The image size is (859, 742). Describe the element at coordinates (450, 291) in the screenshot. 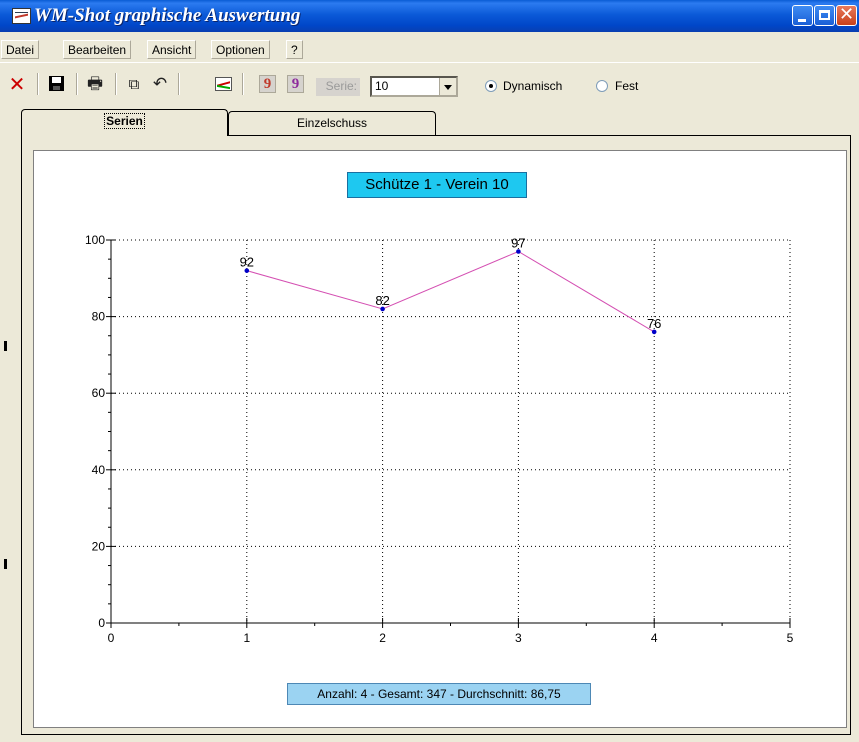

I see `series-line` at that location.